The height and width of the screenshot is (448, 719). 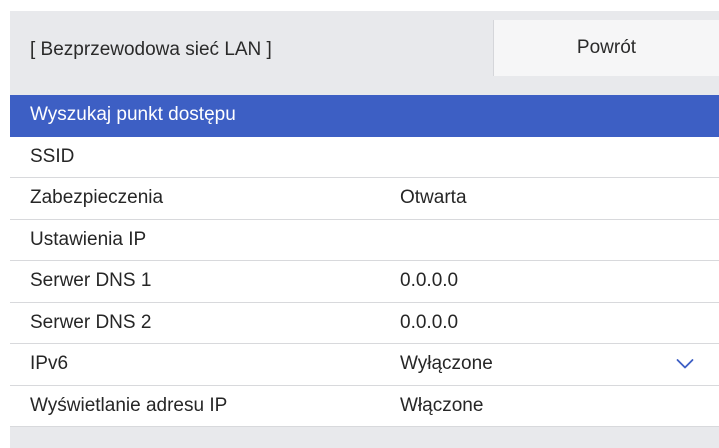 I want to click on menu-item-value: Wyłączone, so click(x=446, y=364).